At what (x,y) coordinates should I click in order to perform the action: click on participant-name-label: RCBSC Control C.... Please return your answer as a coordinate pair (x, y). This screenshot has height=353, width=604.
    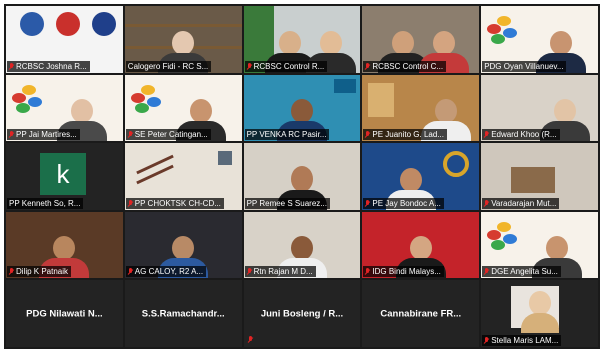
    Looking at the image, I should click on (405, 66).